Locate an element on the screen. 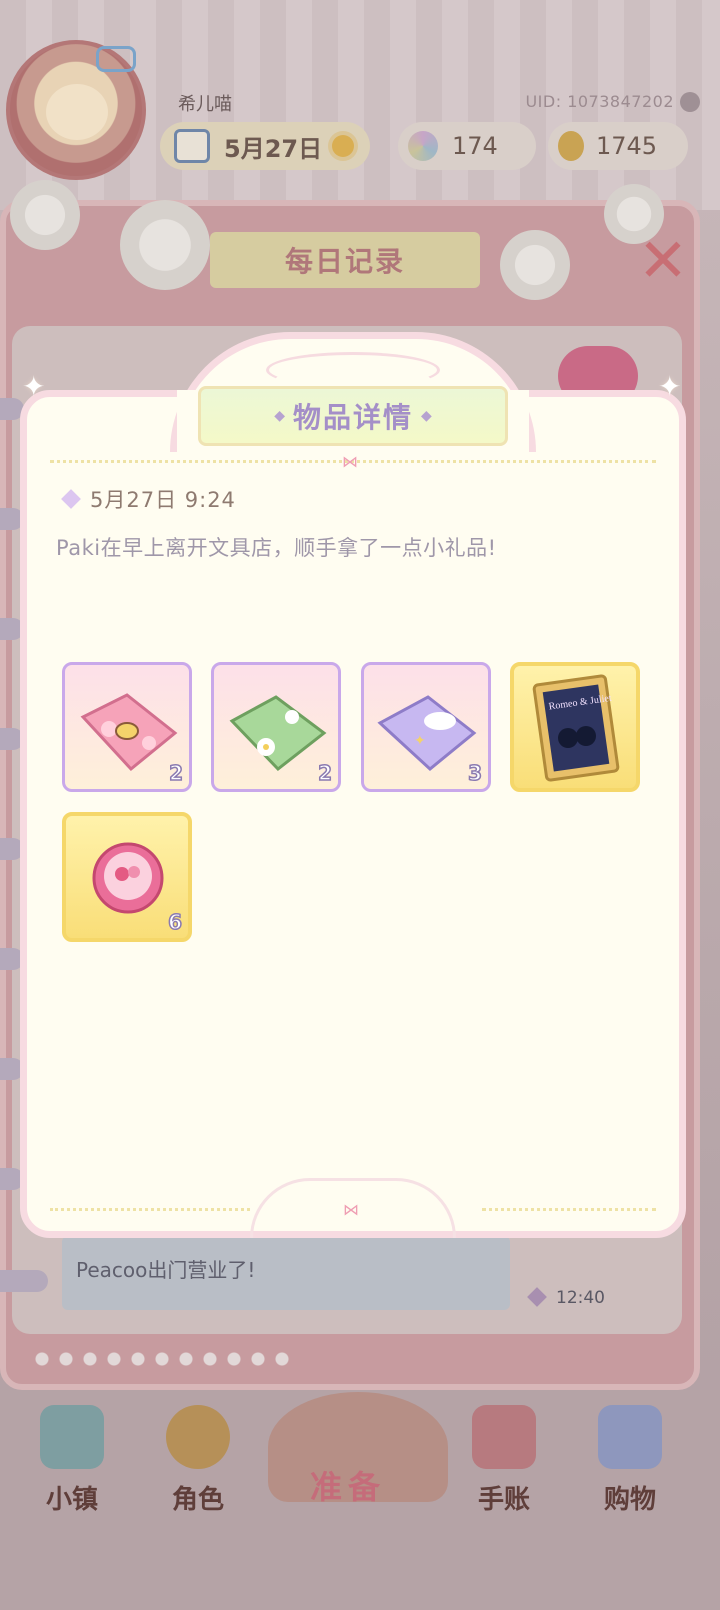  nav-town: 小镇 is located at coordinates (72, 1465).